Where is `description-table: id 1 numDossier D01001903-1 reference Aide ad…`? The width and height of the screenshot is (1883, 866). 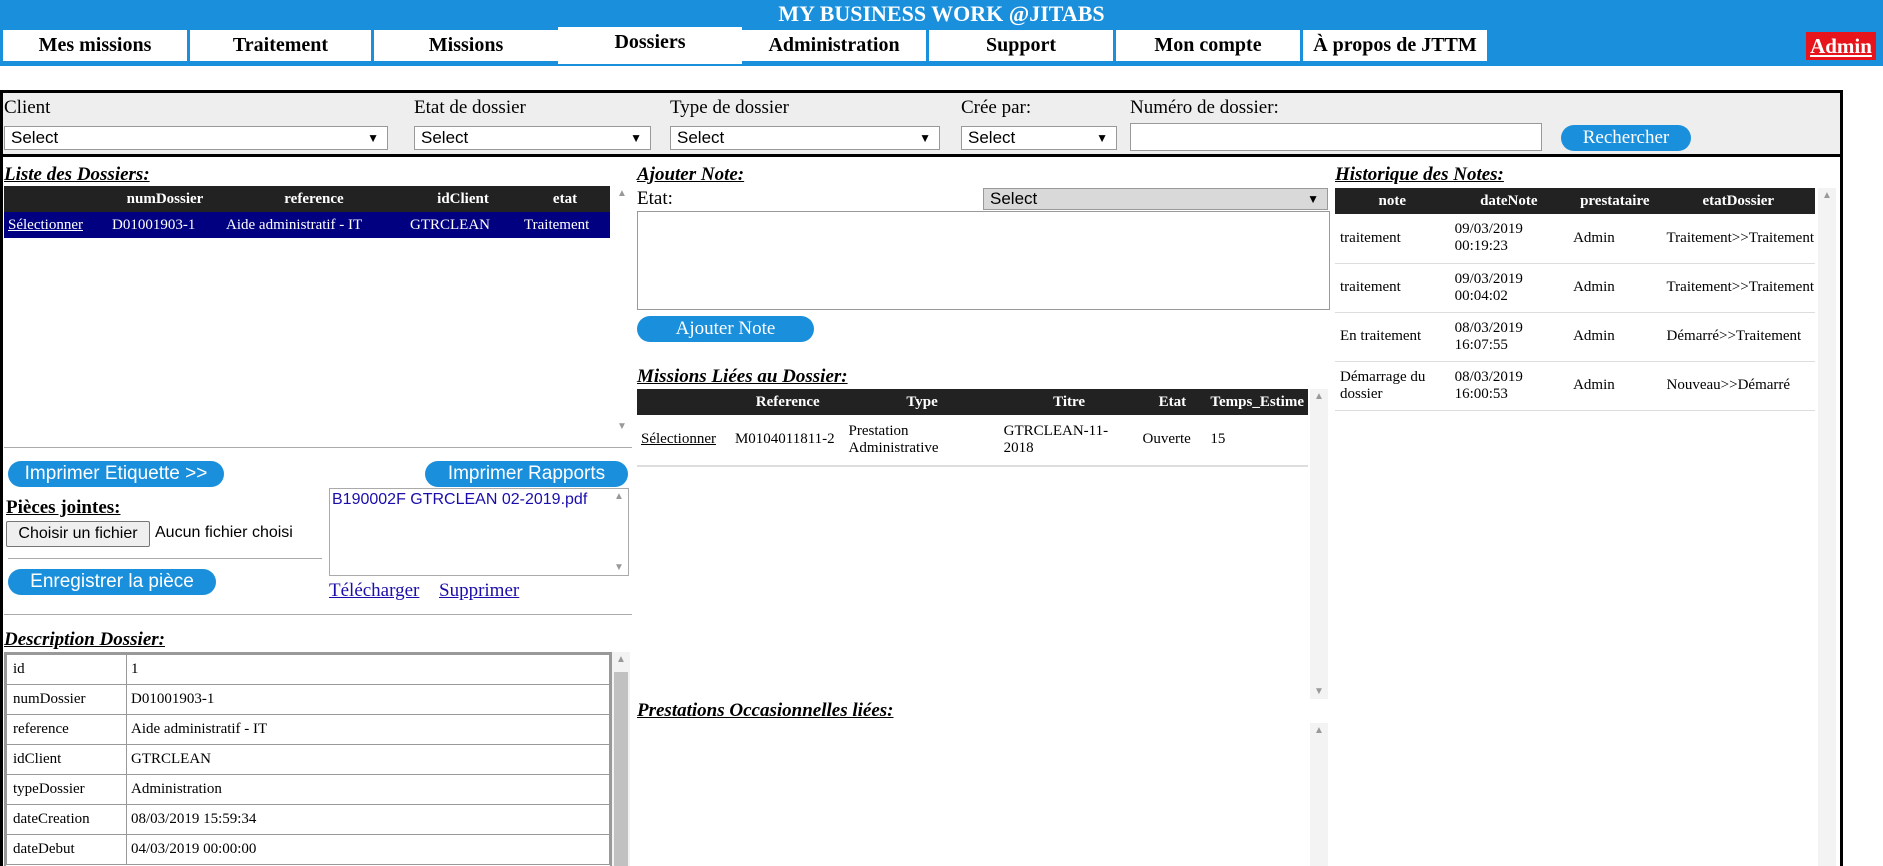
description-table: id 1 numDossier D01001903-1 reference Aide ad… is located at coordinates (308, 759).